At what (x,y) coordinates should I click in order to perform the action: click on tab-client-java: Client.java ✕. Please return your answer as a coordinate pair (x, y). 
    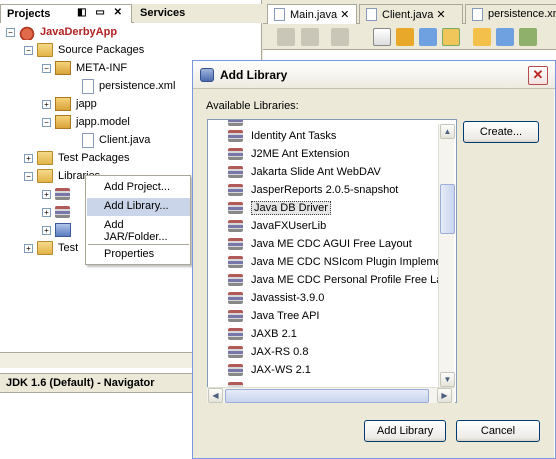
    Looking at the image, I should click on (411, 14).